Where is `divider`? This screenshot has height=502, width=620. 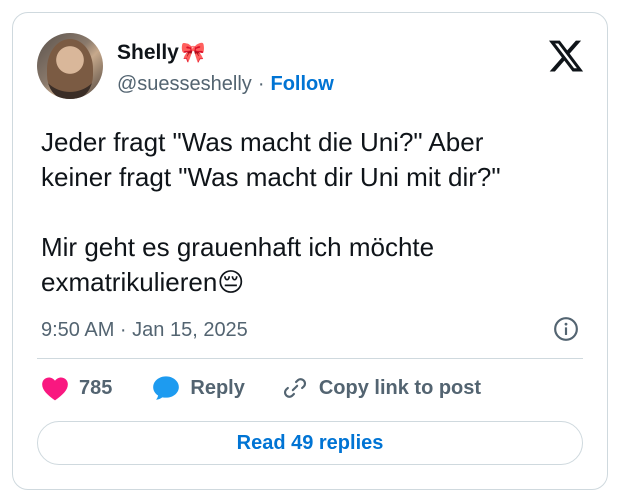 divider is located at coordinates (310, 358).